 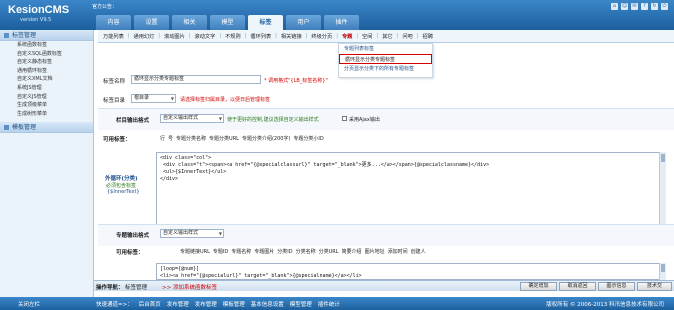 What do you see at coordinates (153, 98) in the screenshot?
I see `dir-select: 根目录` at bounding box center [153, 98].